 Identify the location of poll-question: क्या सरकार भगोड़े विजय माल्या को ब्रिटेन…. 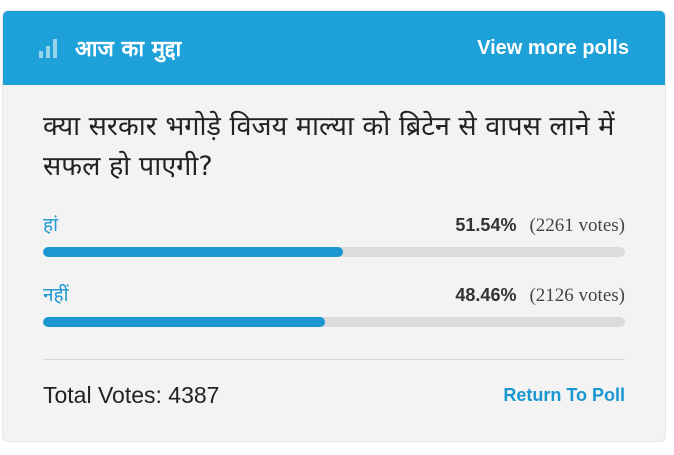
(329, 146).